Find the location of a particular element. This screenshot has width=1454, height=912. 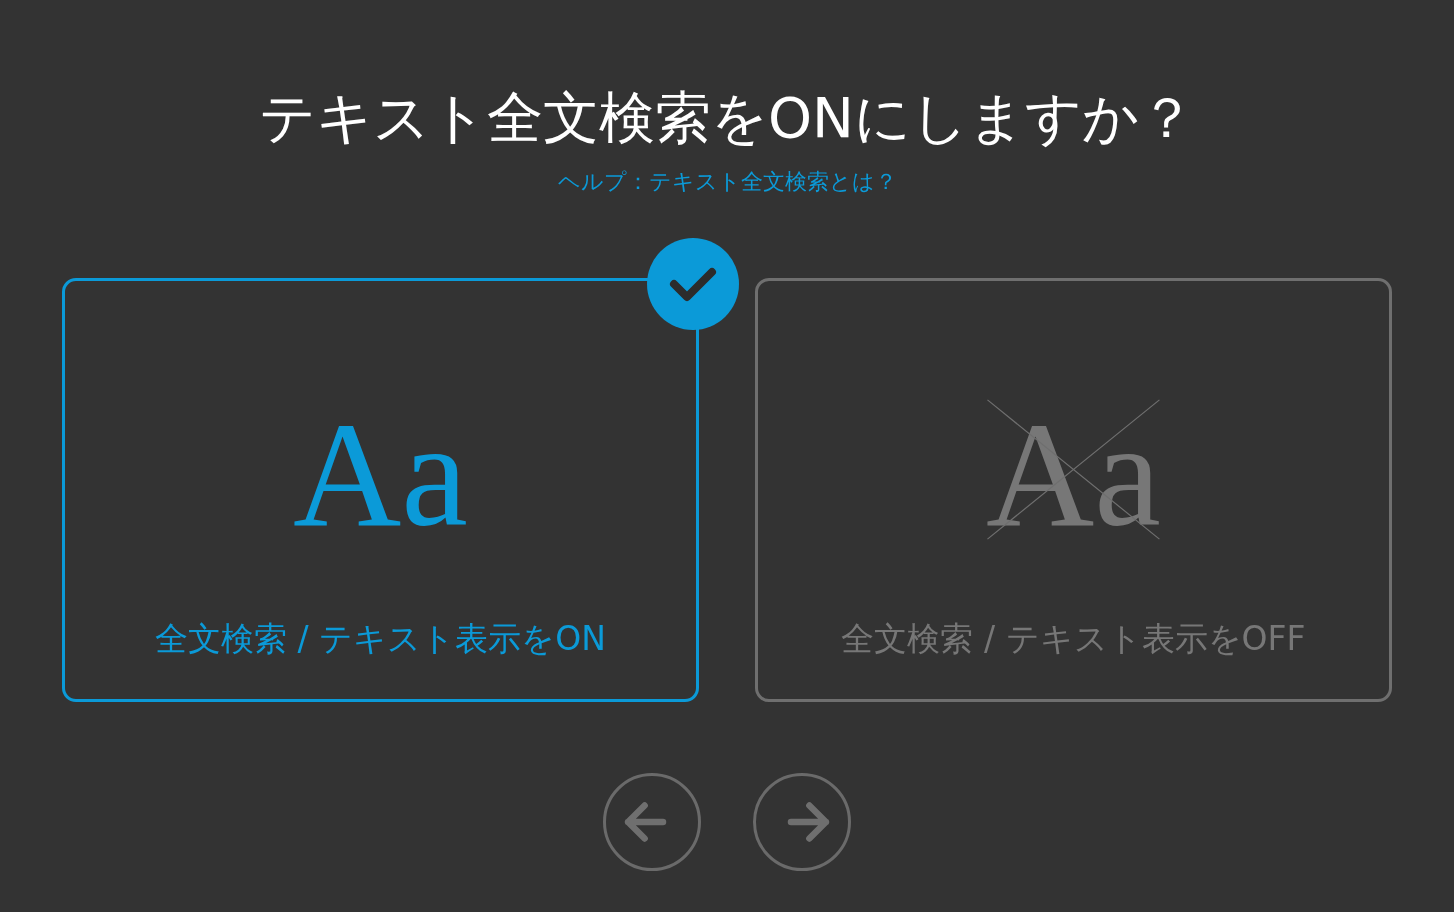

back-button is located at coordinates (652, 822).